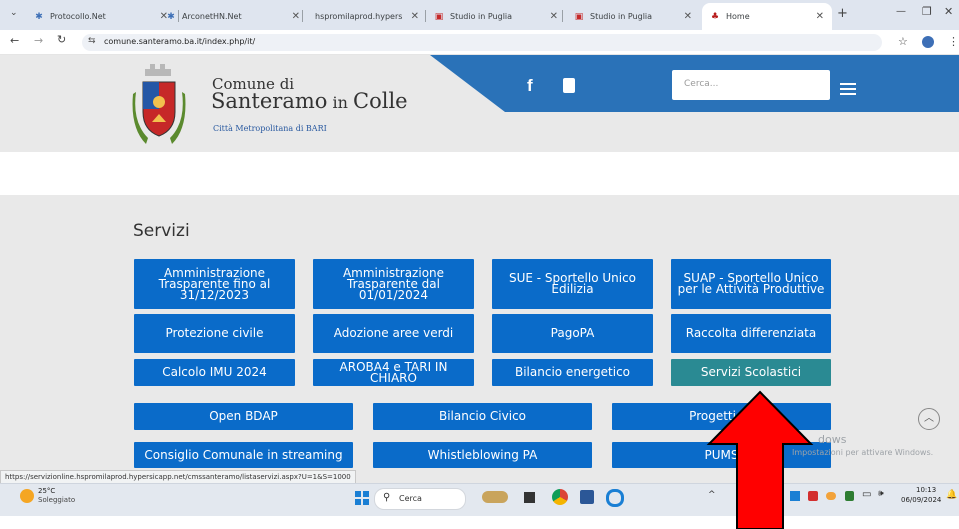  I want to click on tab-title: Home, so click(738, 16).